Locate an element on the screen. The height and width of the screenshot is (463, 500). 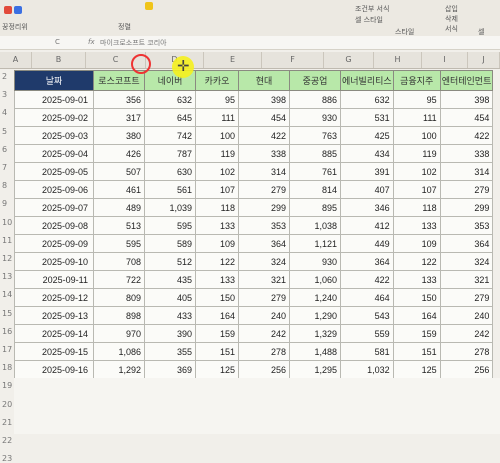
value-cell: 390 is located at coordinates (170, 333).